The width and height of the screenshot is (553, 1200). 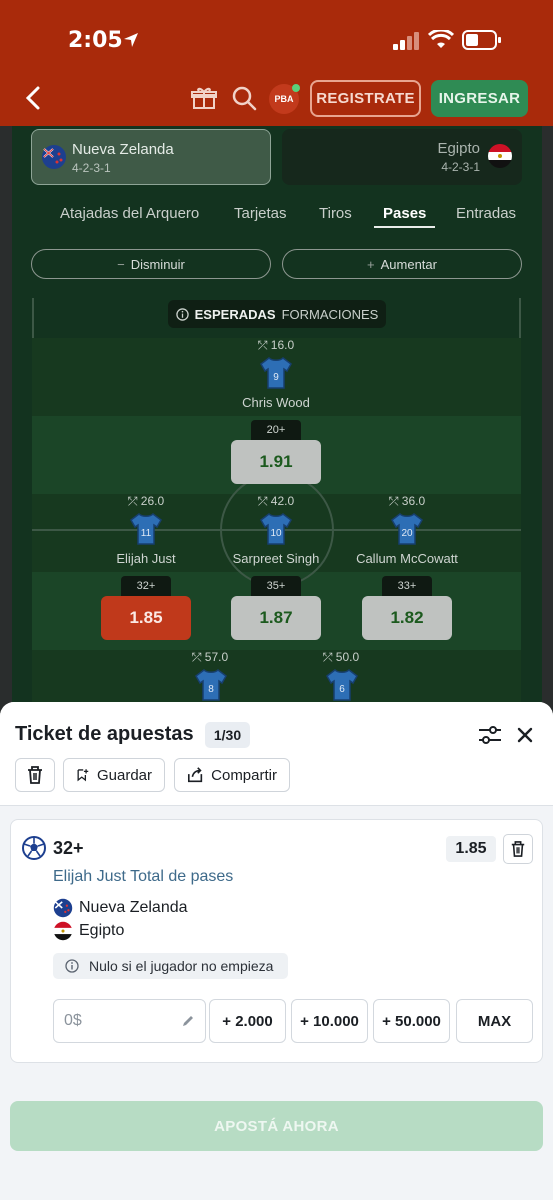 I want to click on close-icon, so click(x=525, y=735).